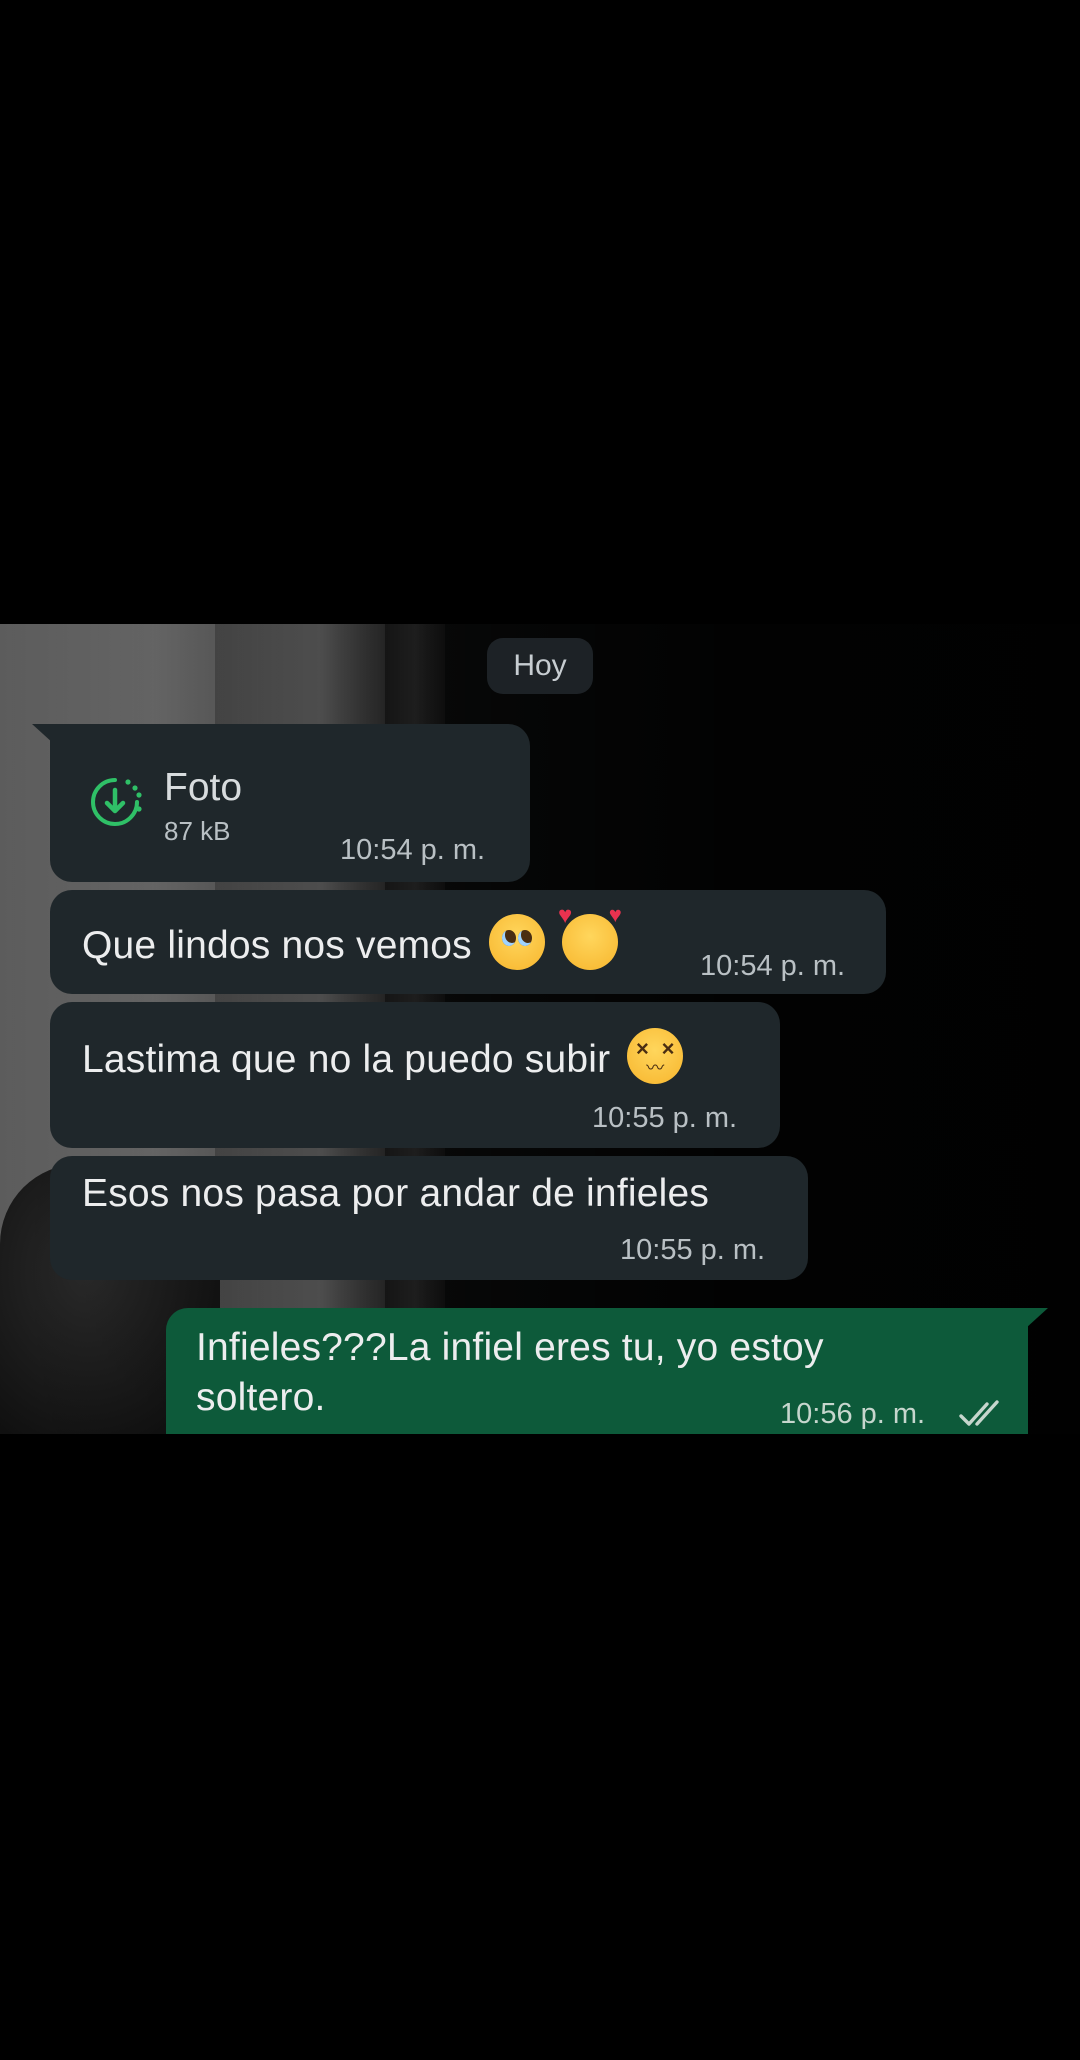 This screenshot has height=2060, width=1080. What do you see at coordinates (510, 1347) in the screenshot?
I see `message-text-line: Infieles???La infiel eres tu, yo estoy` at bounding box center [510, 1347].